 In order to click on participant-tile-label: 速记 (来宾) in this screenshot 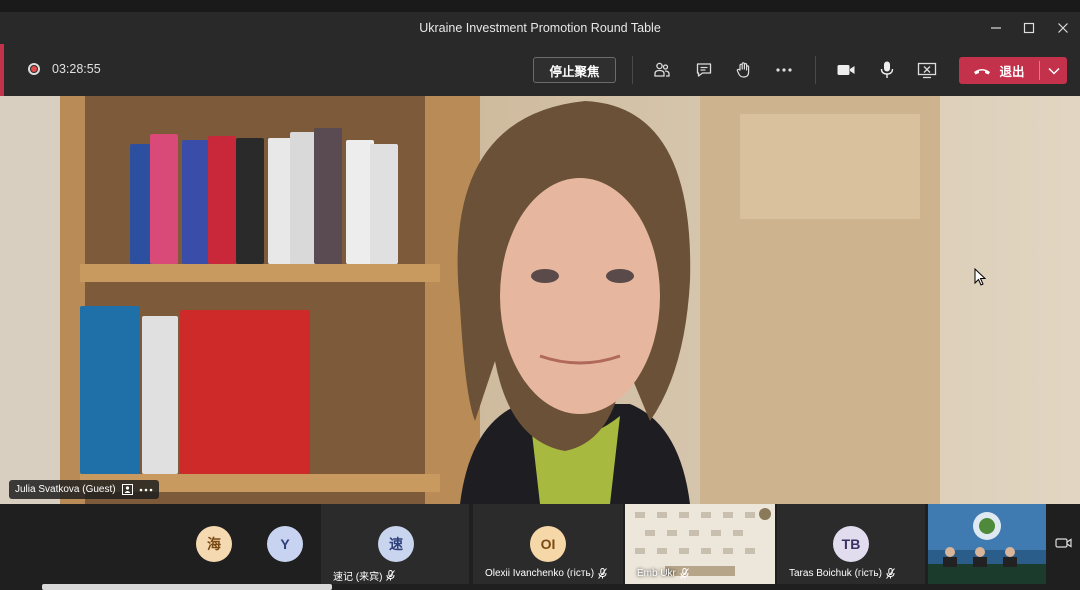, I will do `click(364, 575)`.